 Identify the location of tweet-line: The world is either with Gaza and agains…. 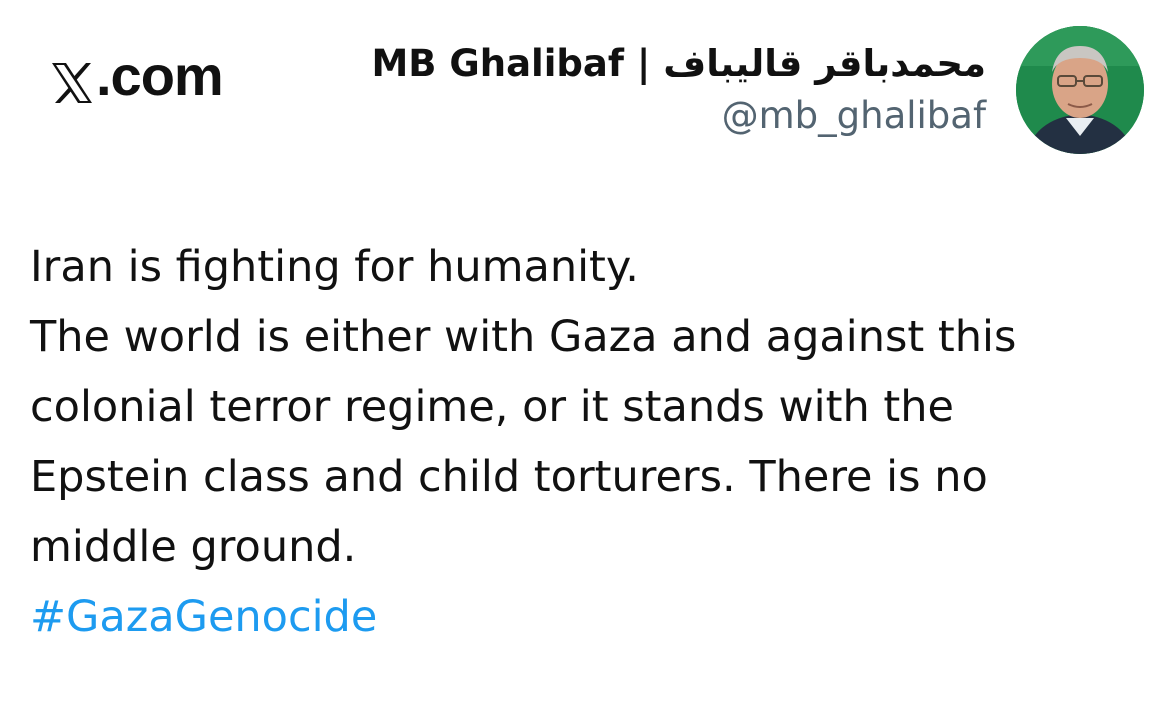
(523, 337).